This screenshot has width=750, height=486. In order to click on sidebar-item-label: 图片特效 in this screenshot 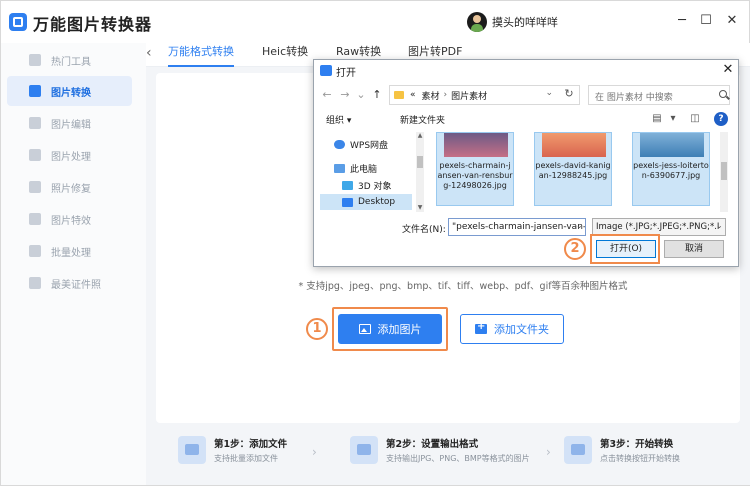, I will do `click(71, 221)`.